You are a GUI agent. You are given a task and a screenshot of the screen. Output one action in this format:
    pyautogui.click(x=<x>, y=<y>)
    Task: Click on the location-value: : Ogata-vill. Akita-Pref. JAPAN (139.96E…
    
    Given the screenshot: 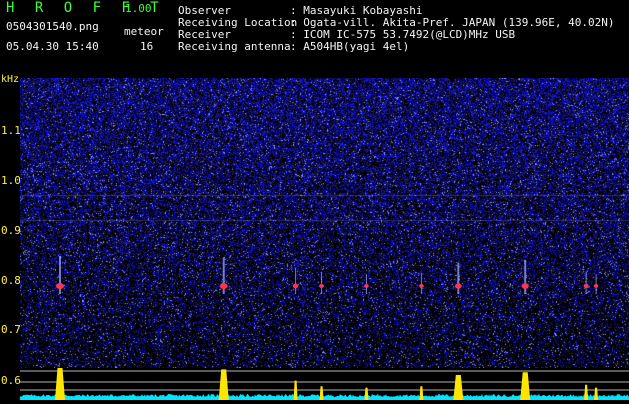 What is the action you would take?
    pyautogui.click(x=452, y=22)
    